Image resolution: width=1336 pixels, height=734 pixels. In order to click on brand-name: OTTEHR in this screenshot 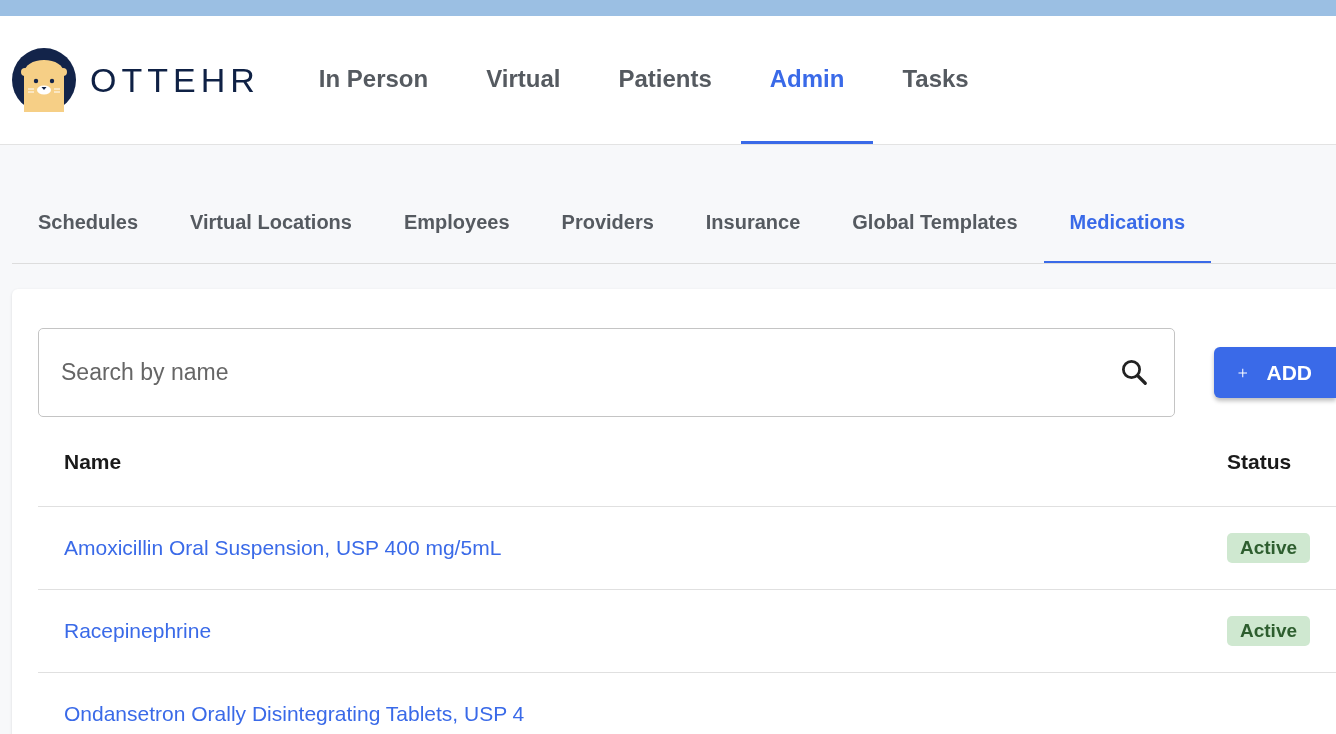, I will do `click(175, 80)`.